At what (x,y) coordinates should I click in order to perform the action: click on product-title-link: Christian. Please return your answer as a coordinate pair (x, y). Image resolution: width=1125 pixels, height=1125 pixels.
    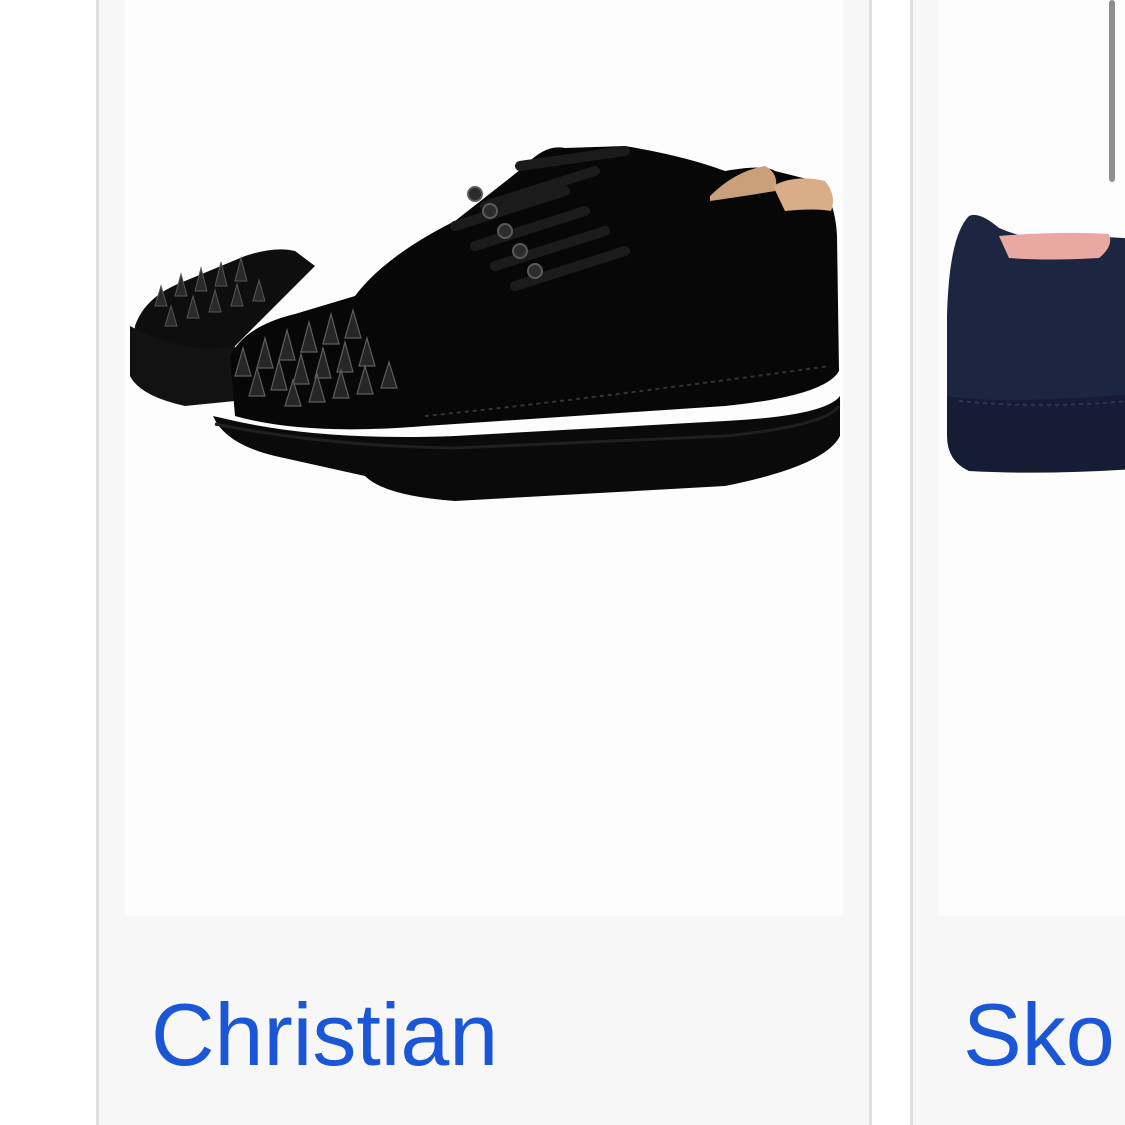
    Looking at the image, I should click on (324, 1035).